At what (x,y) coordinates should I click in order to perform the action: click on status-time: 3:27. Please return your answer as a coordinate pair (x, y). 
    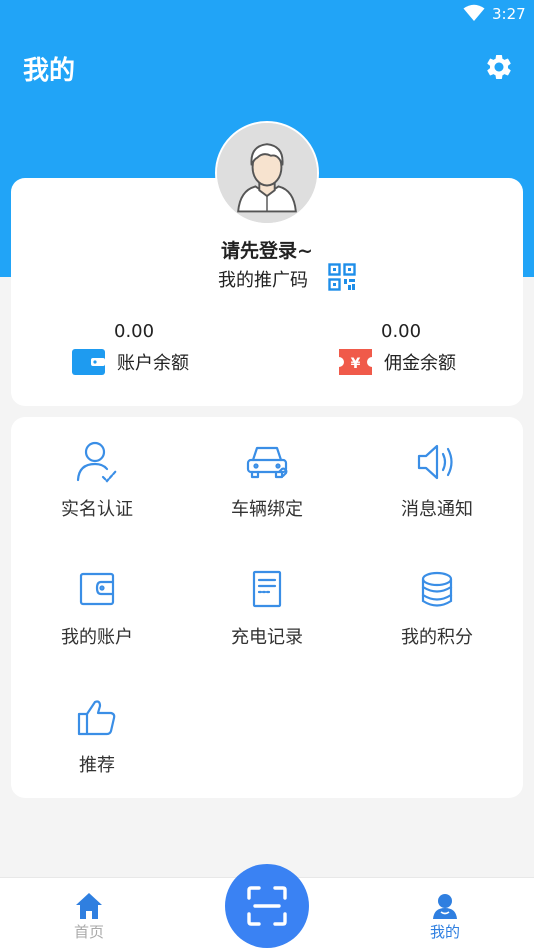
    Looking at the image, I should click on (509, 14).